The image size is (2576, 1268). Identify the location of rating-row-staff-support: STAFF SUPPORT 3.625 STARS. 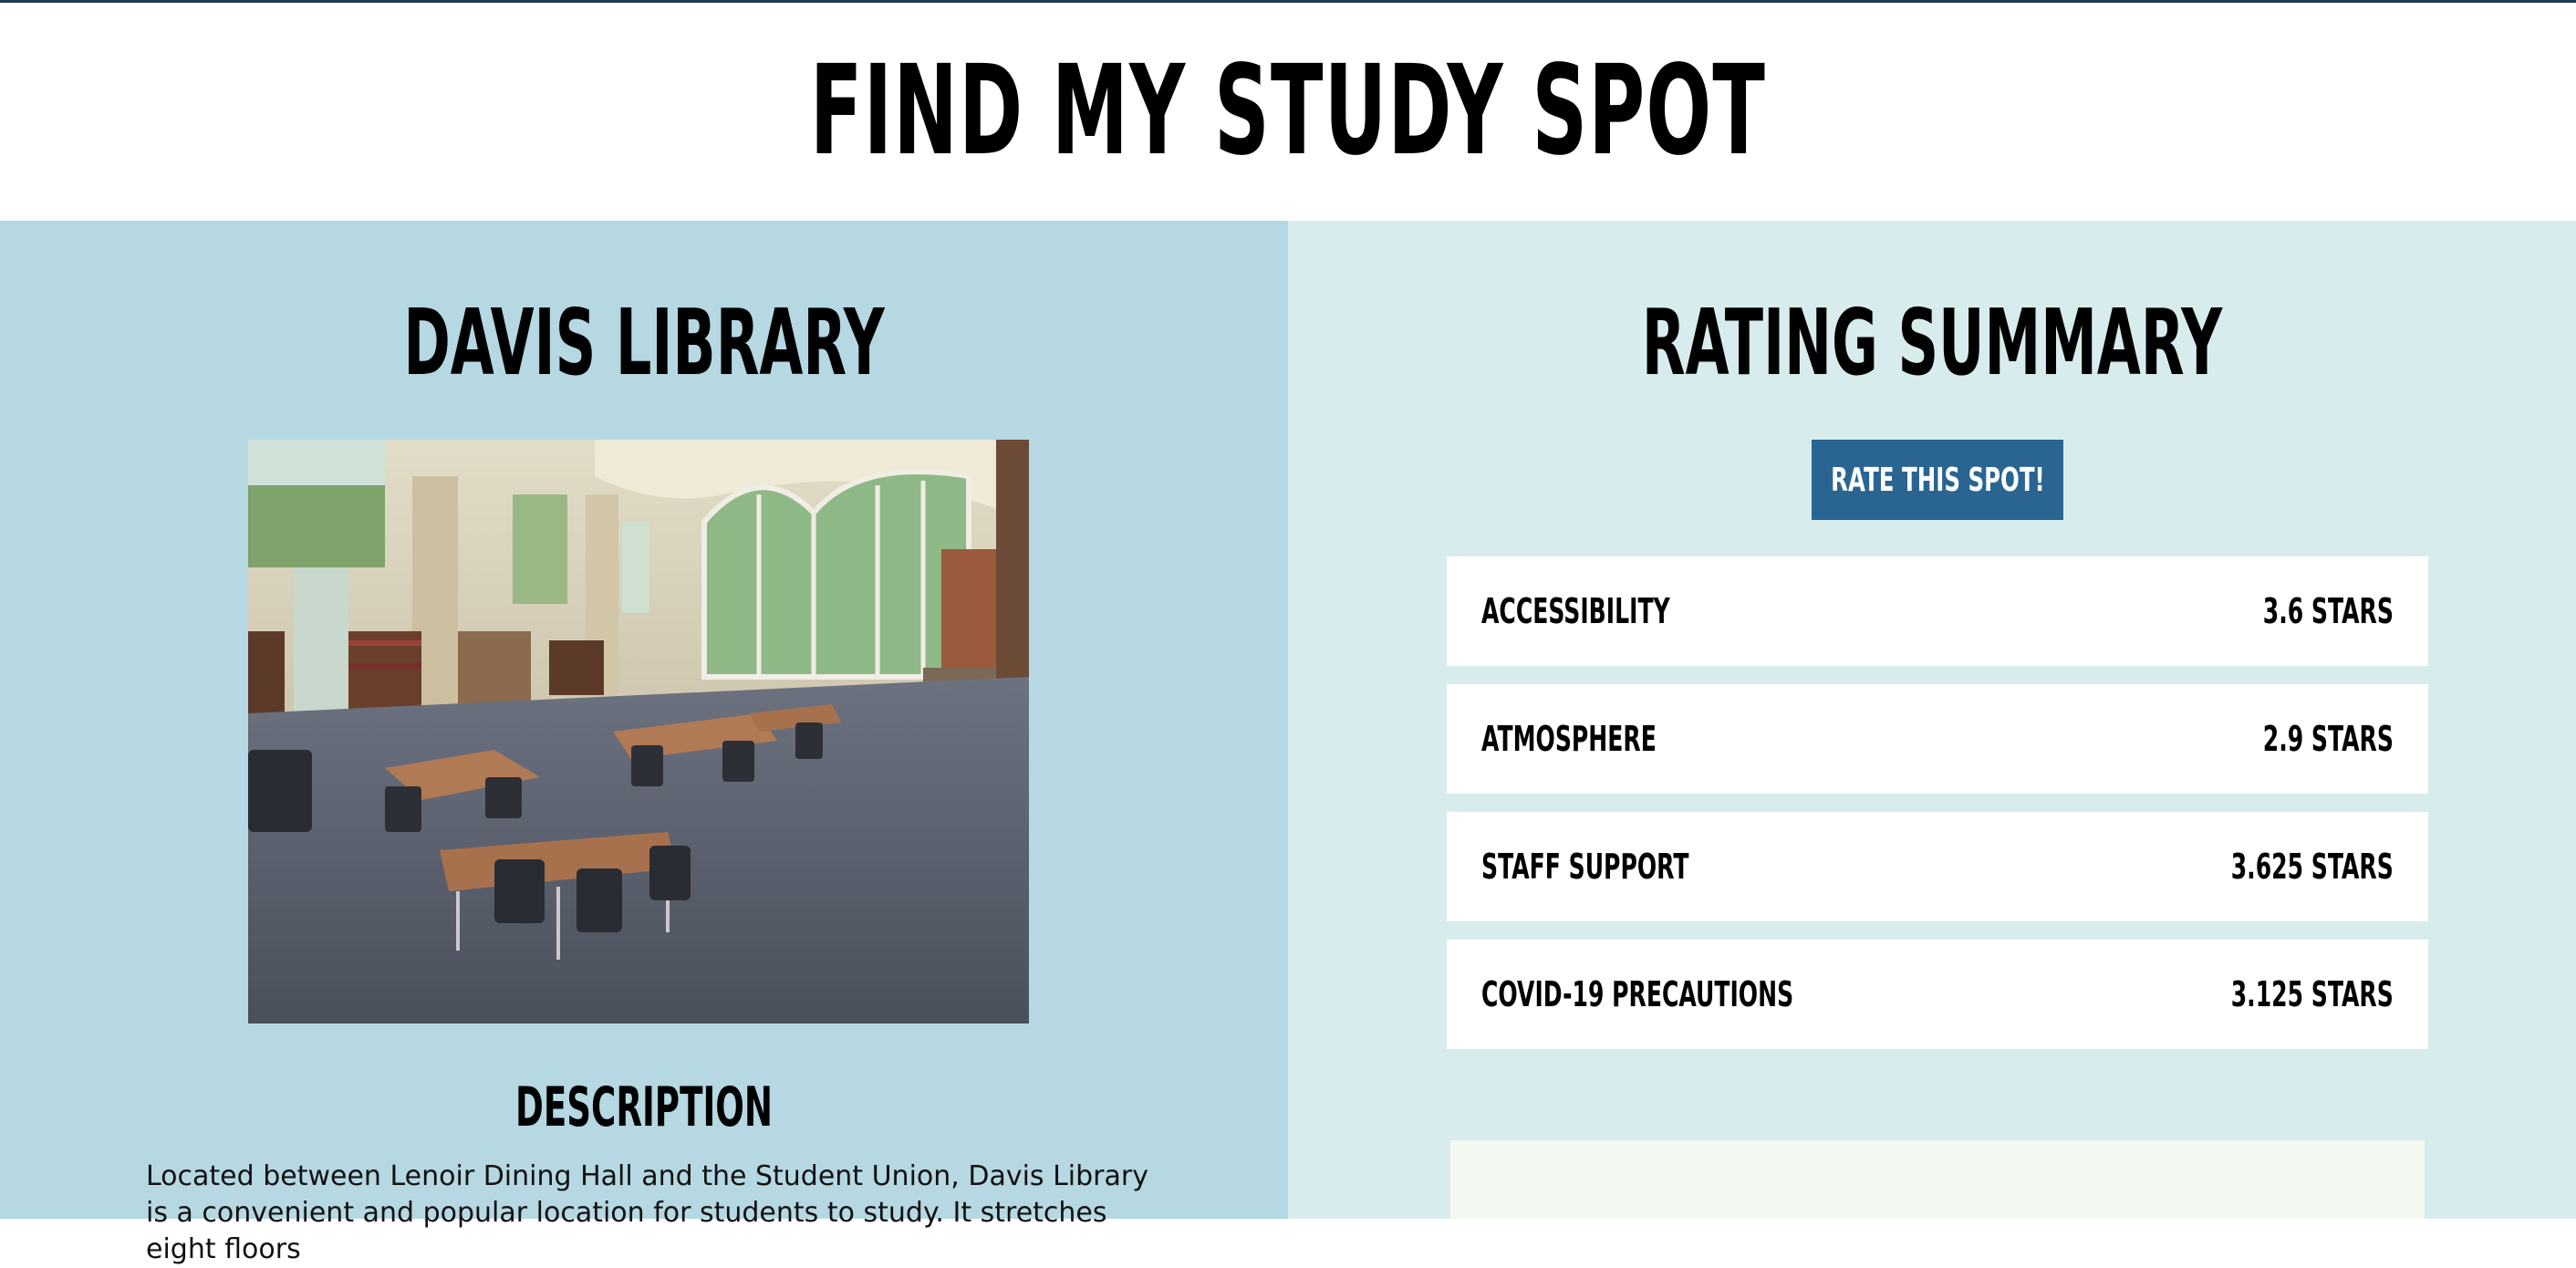
(1938, 866).